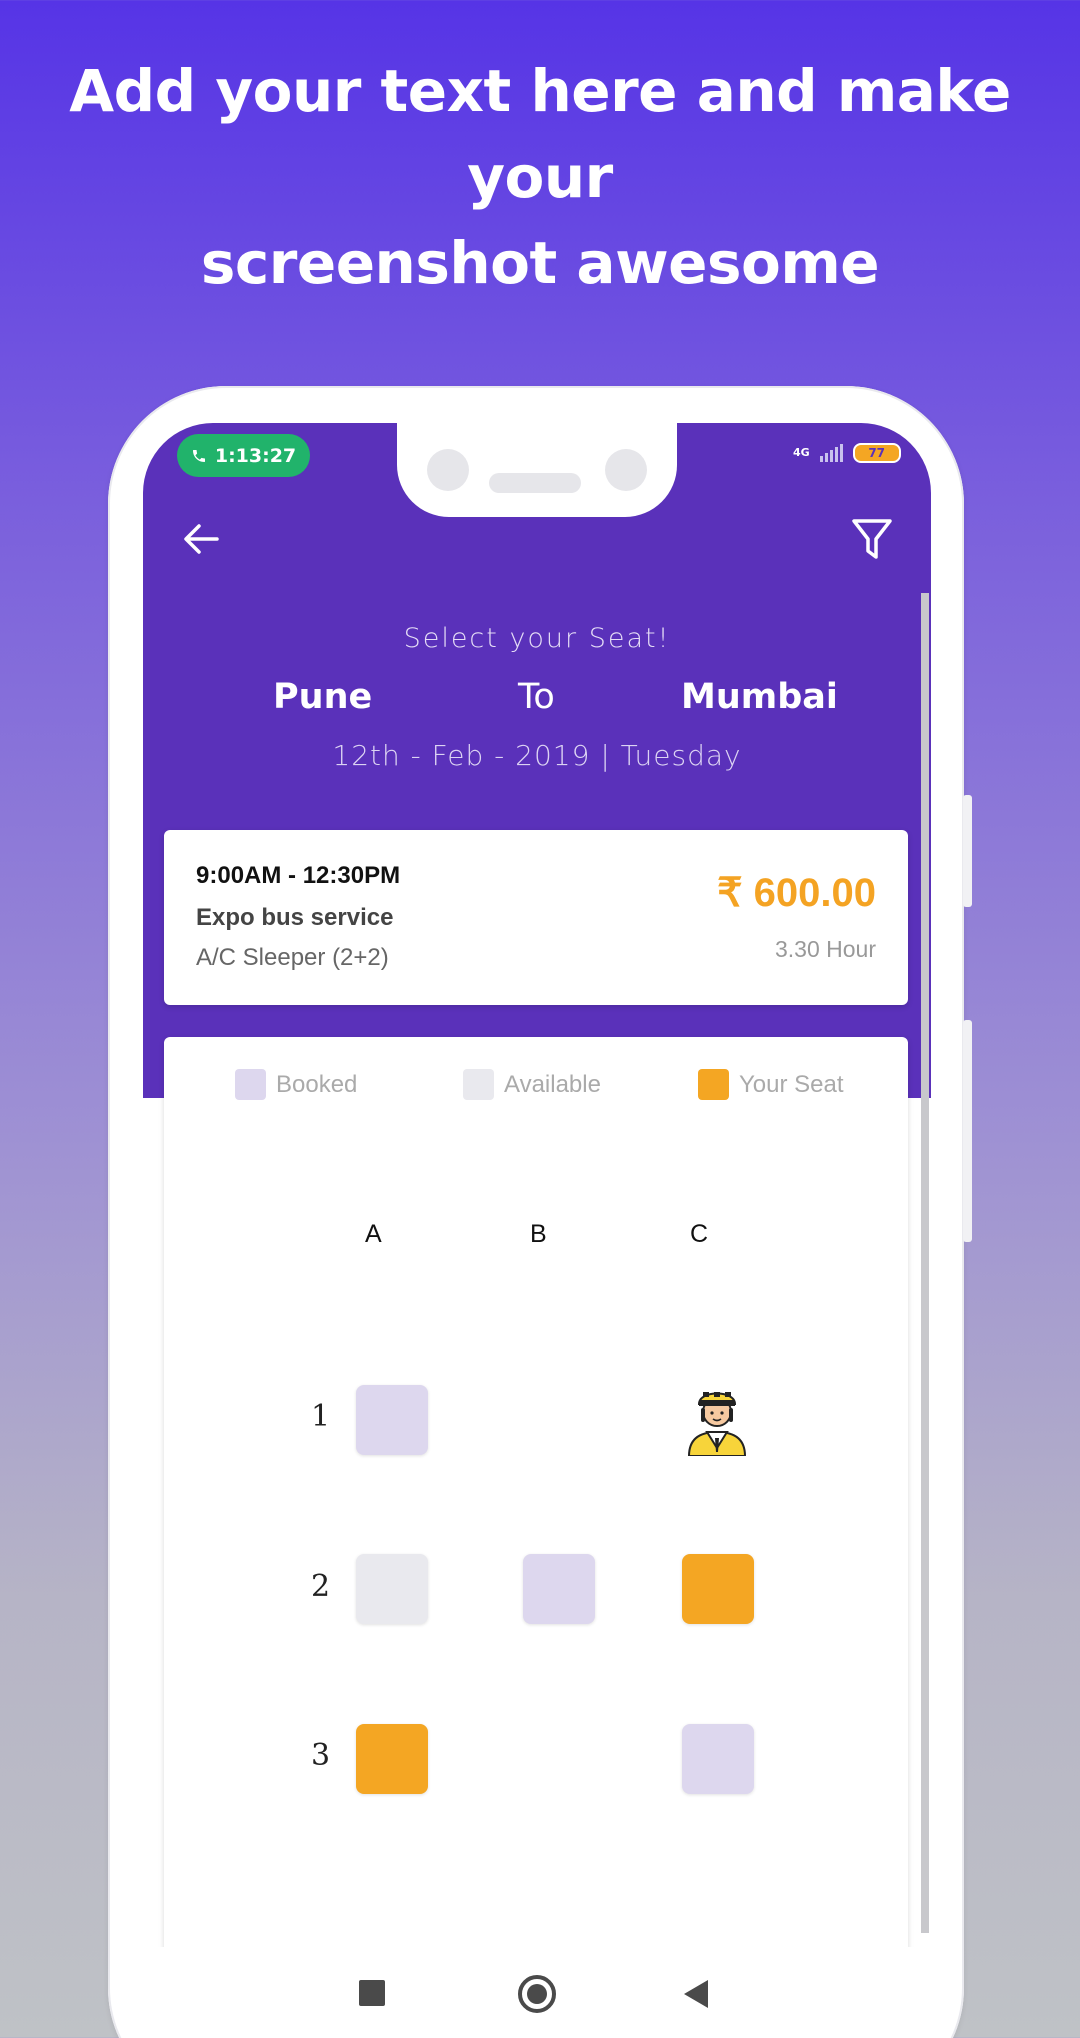 Image resolution: width=1080 pixels, height=2038 pixels. I want to click on destination-city: Mumbai, so click(759, 697).